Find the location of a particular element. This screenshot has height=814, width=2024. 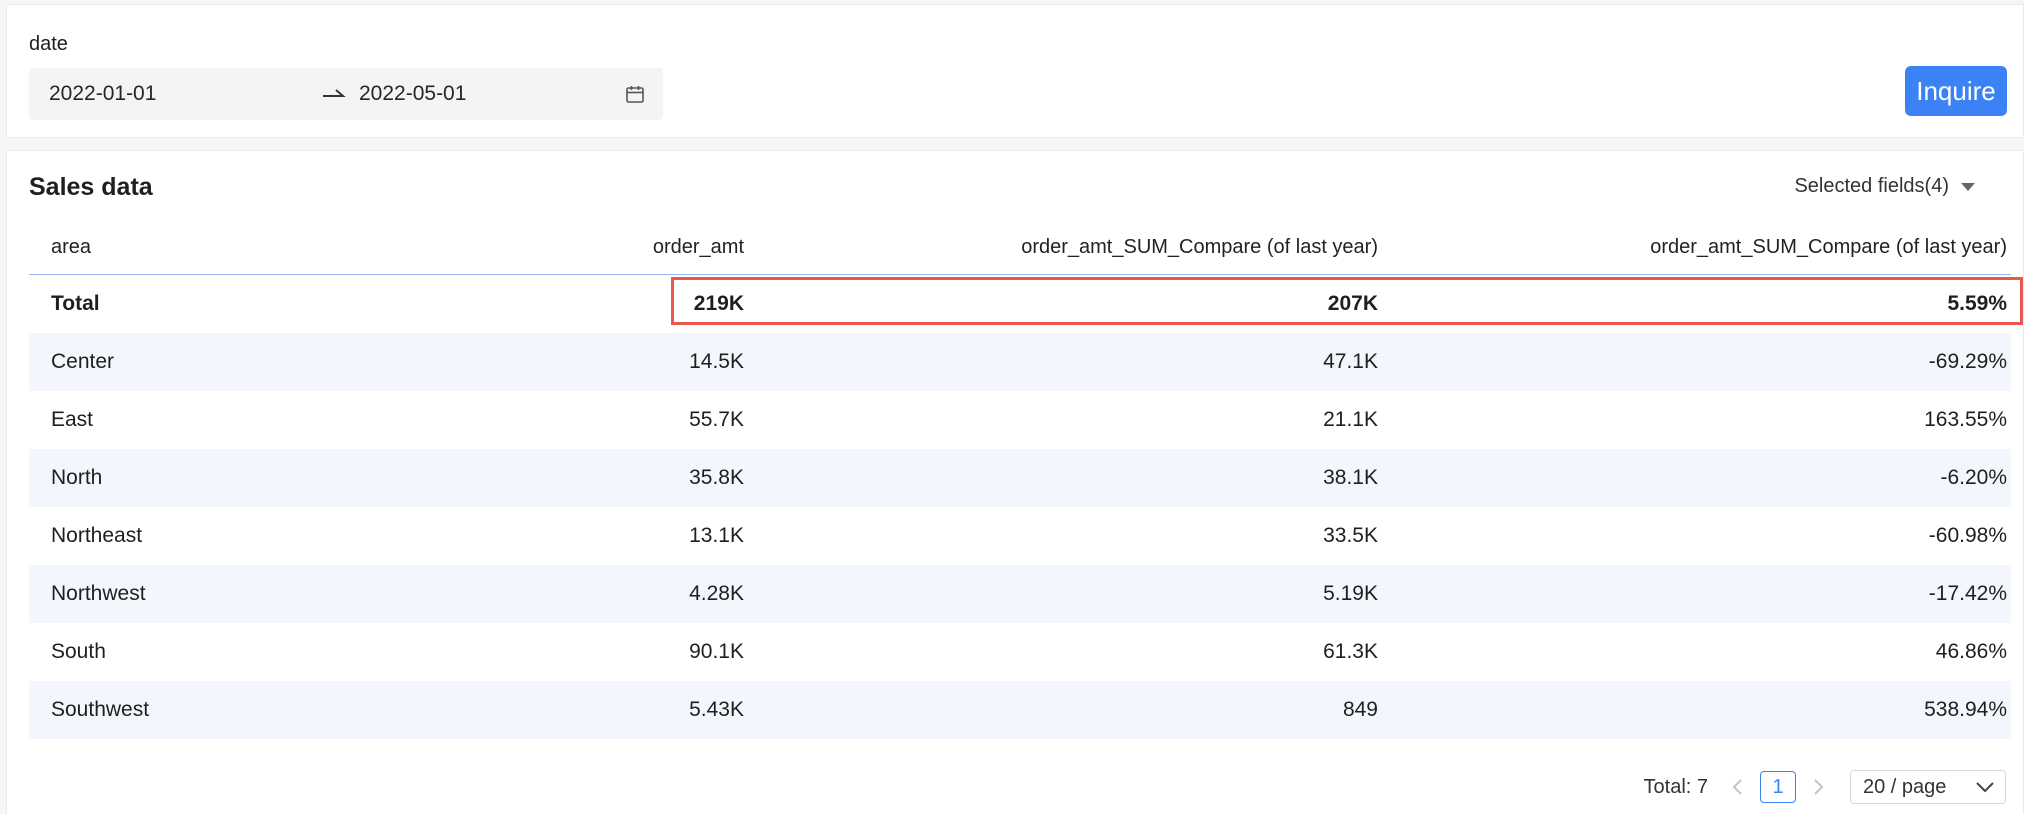

table-cell: 219K is located at coordinates (718, 303).